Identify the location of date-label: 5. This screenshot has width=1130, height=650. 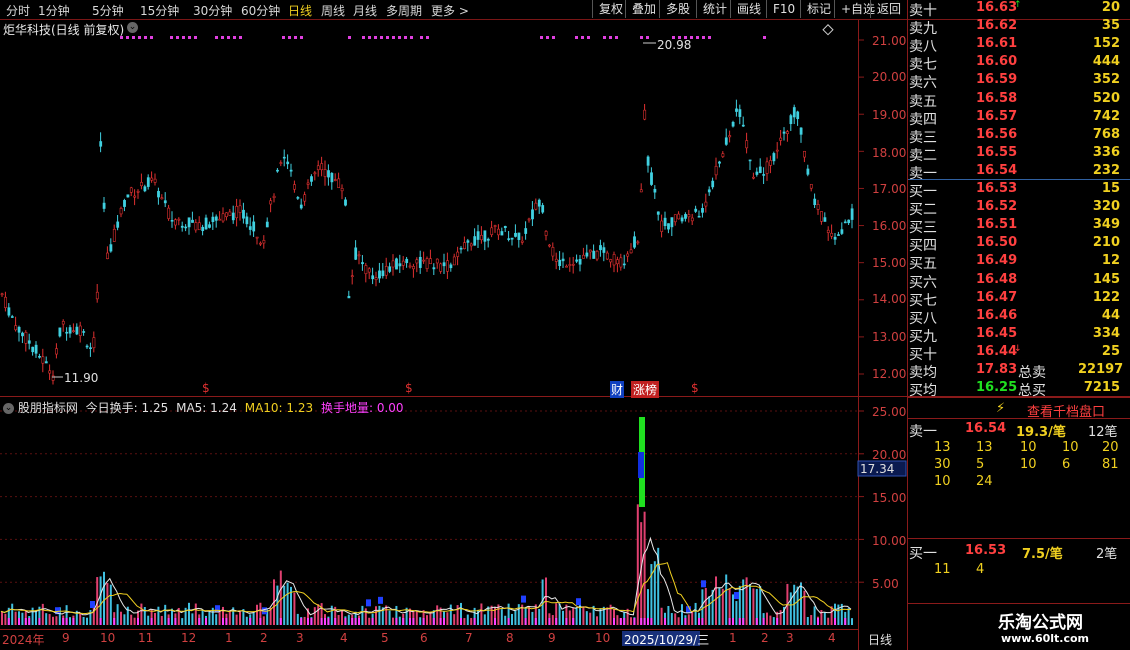
(385, 638).